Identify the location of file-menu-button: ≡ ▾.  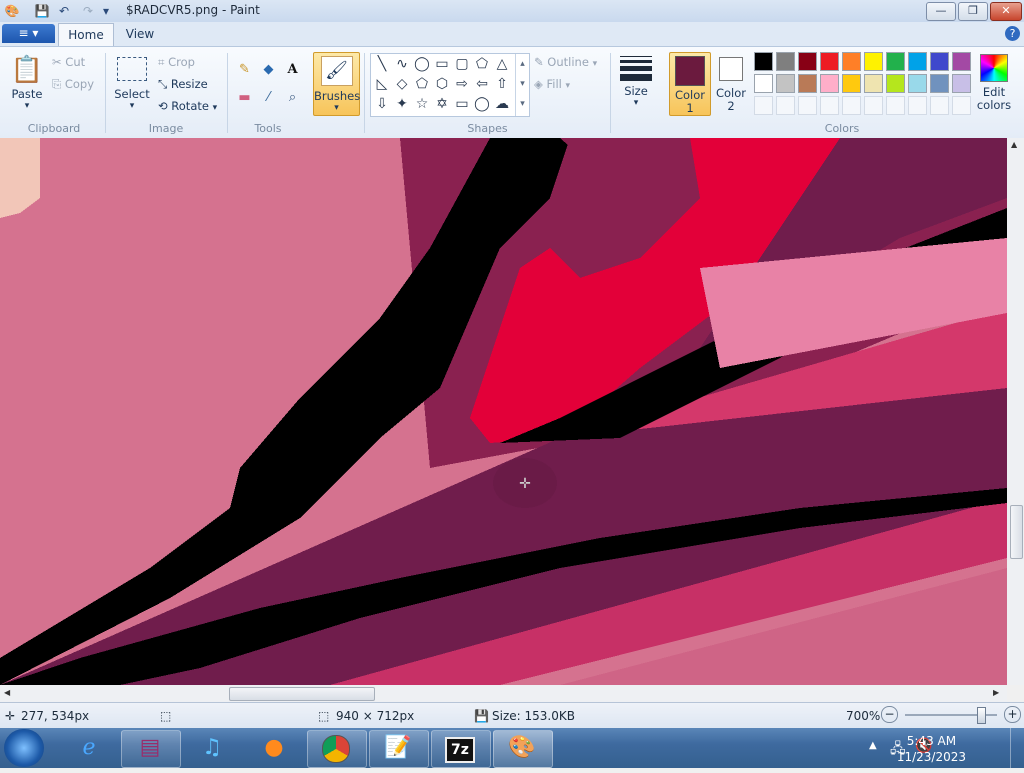
(28, 33).